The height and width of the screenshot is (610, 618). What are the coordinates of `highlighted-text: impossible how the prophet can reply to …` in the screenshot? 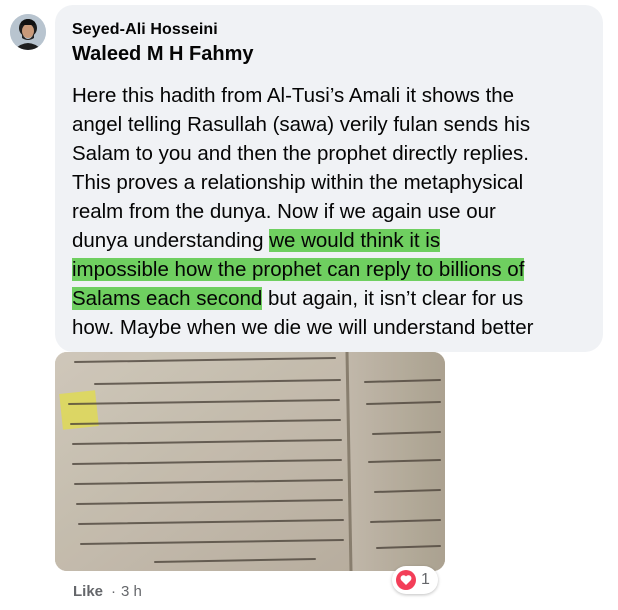 It's located at (298, 269).